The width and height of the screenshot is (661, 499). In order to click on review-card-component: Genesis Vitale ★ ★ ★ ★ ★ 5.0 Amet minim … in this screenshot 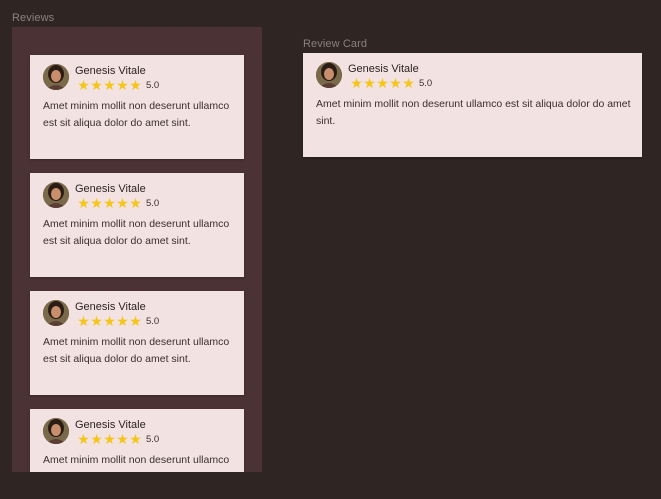, I will do `click(472, 105)`.